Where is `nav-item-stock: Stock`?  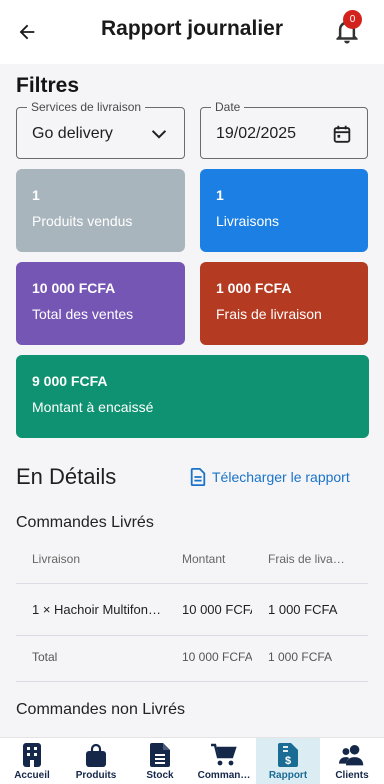
nav-item-stock: Stock is located at coordinates (160, 761).